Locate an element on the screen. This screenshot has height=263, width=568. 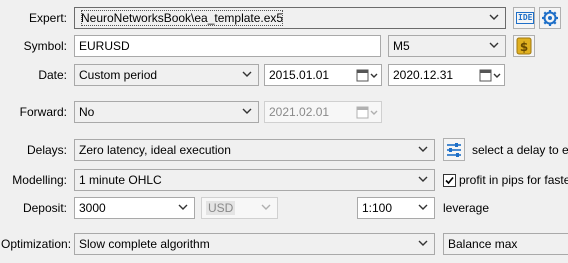
delays-settings-button is located at coordinates (454, 149).